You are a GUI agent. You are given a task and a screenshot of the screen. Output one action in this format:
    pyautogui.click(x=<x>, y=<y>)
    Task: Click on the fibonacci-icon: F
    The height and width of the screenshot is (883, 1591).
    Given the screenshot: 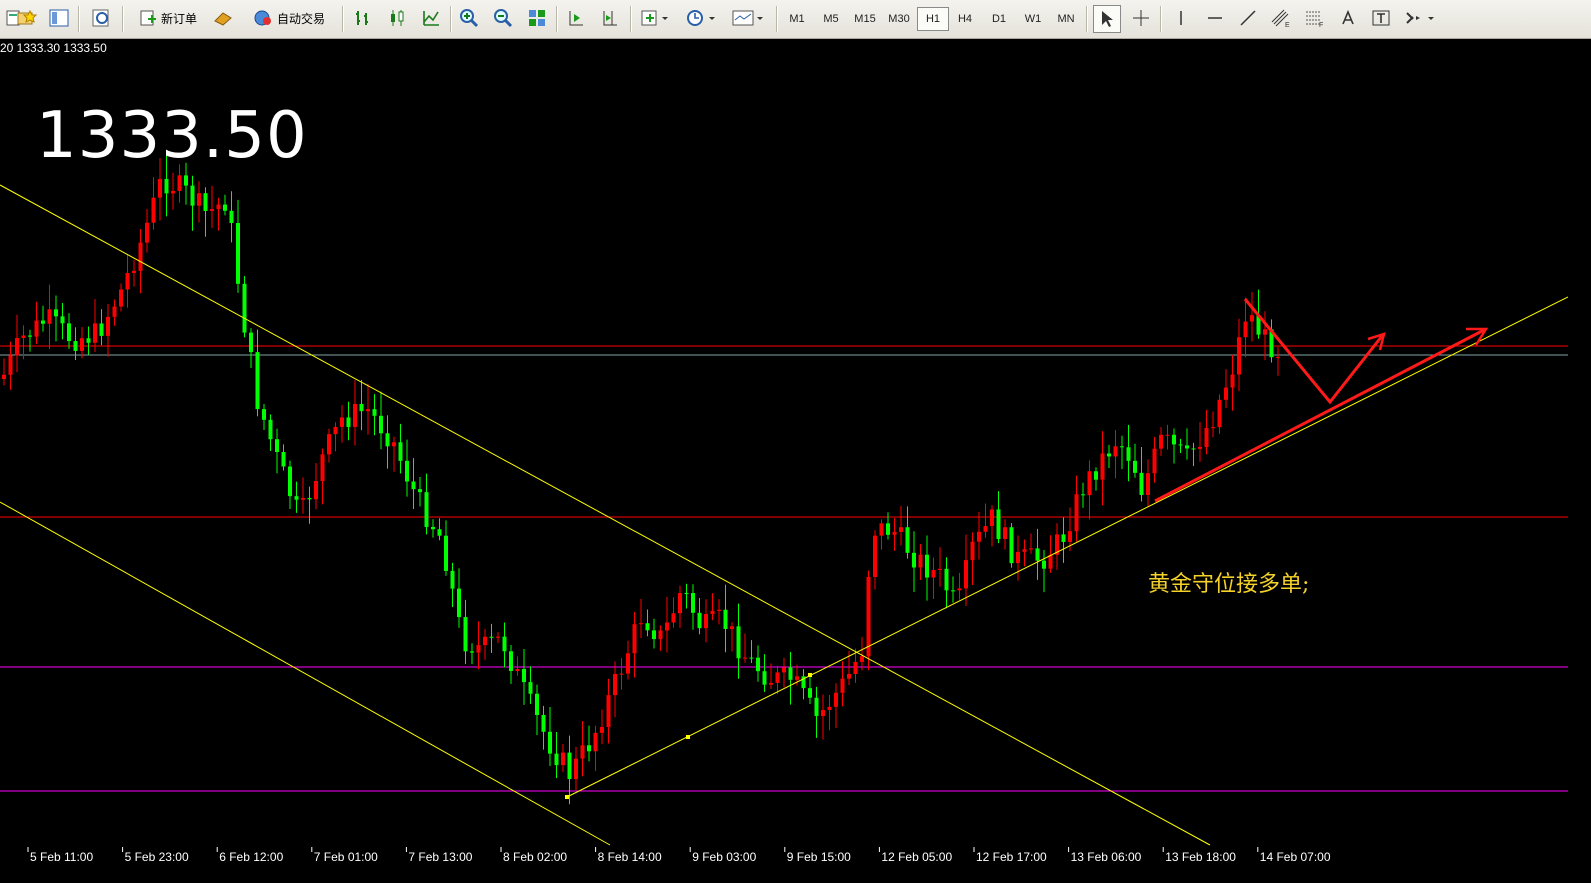 What is the action you would take?
    pyautogui.click(x=1314, y=18)
    